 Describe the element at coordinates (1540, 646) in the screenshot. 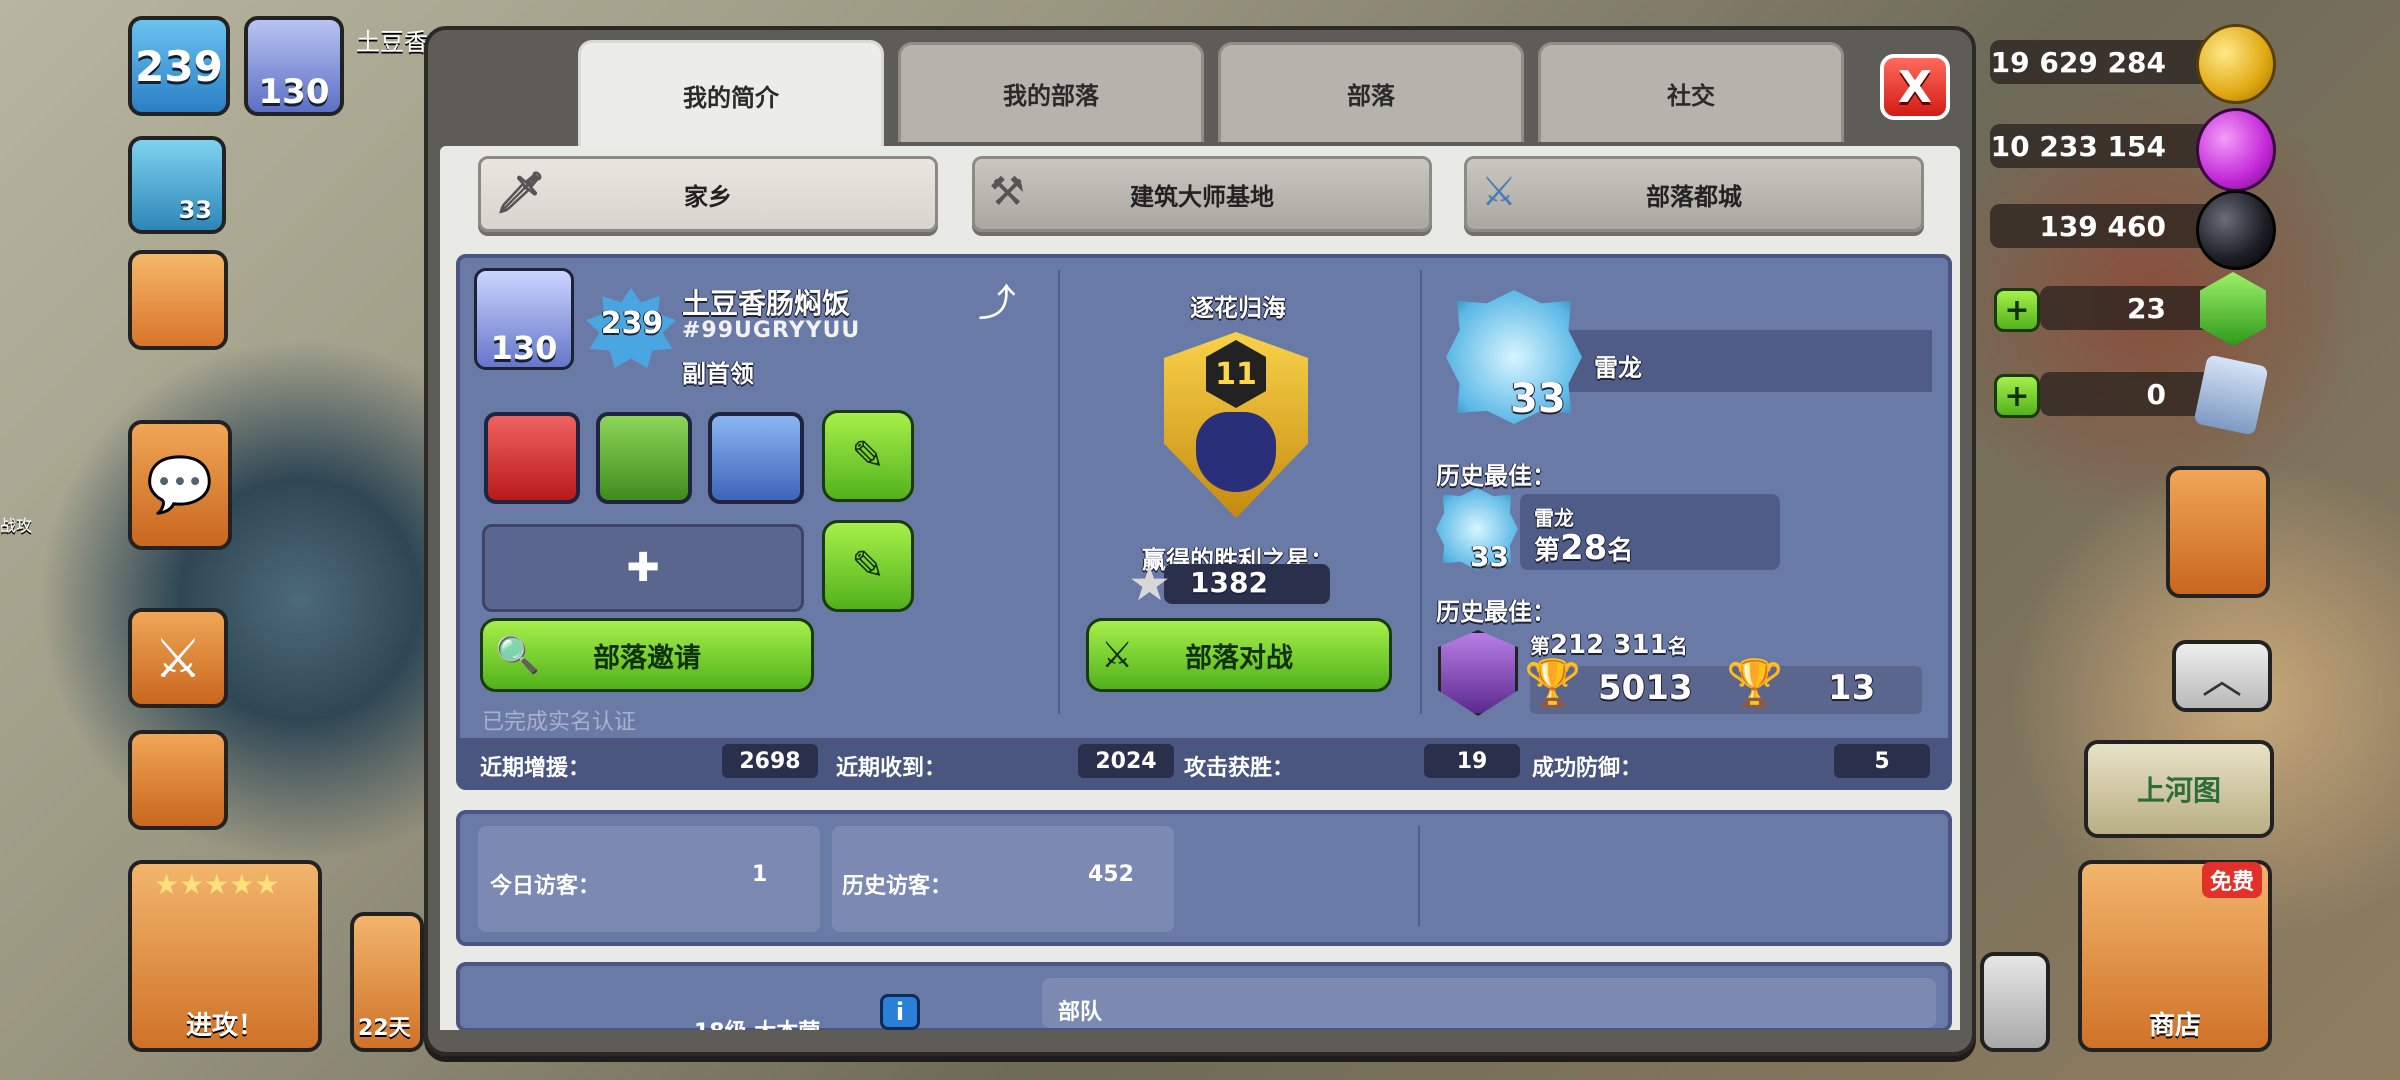

I see `legend-rank-prefix: 第` at that location.